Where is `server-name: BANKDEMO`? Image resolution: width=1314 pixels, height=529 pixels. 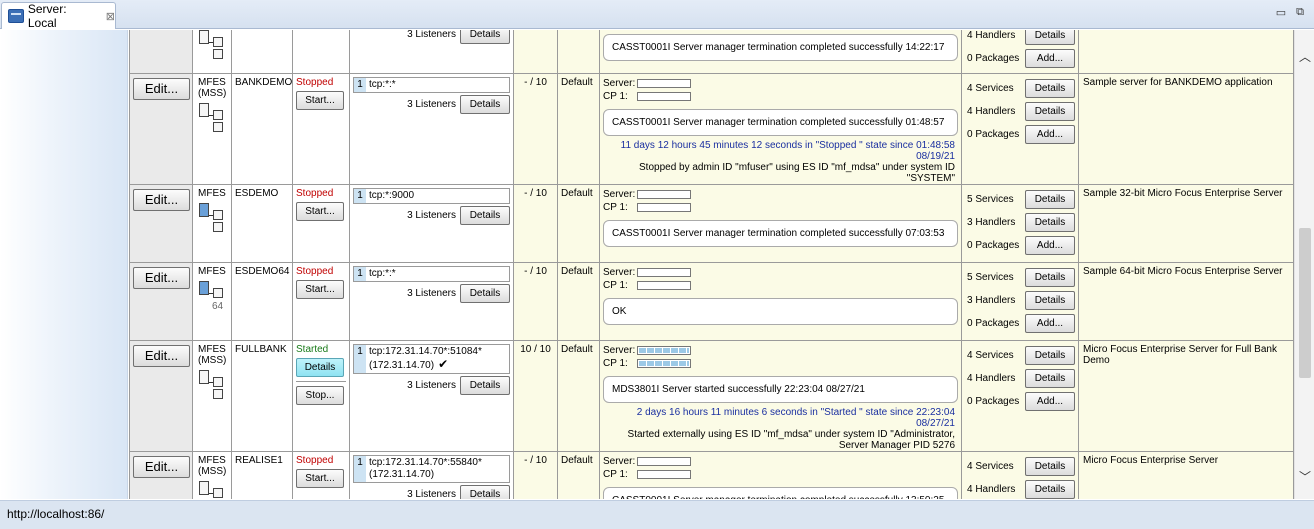
server-name: BANKDEMO is located at coordinates (262, 81).